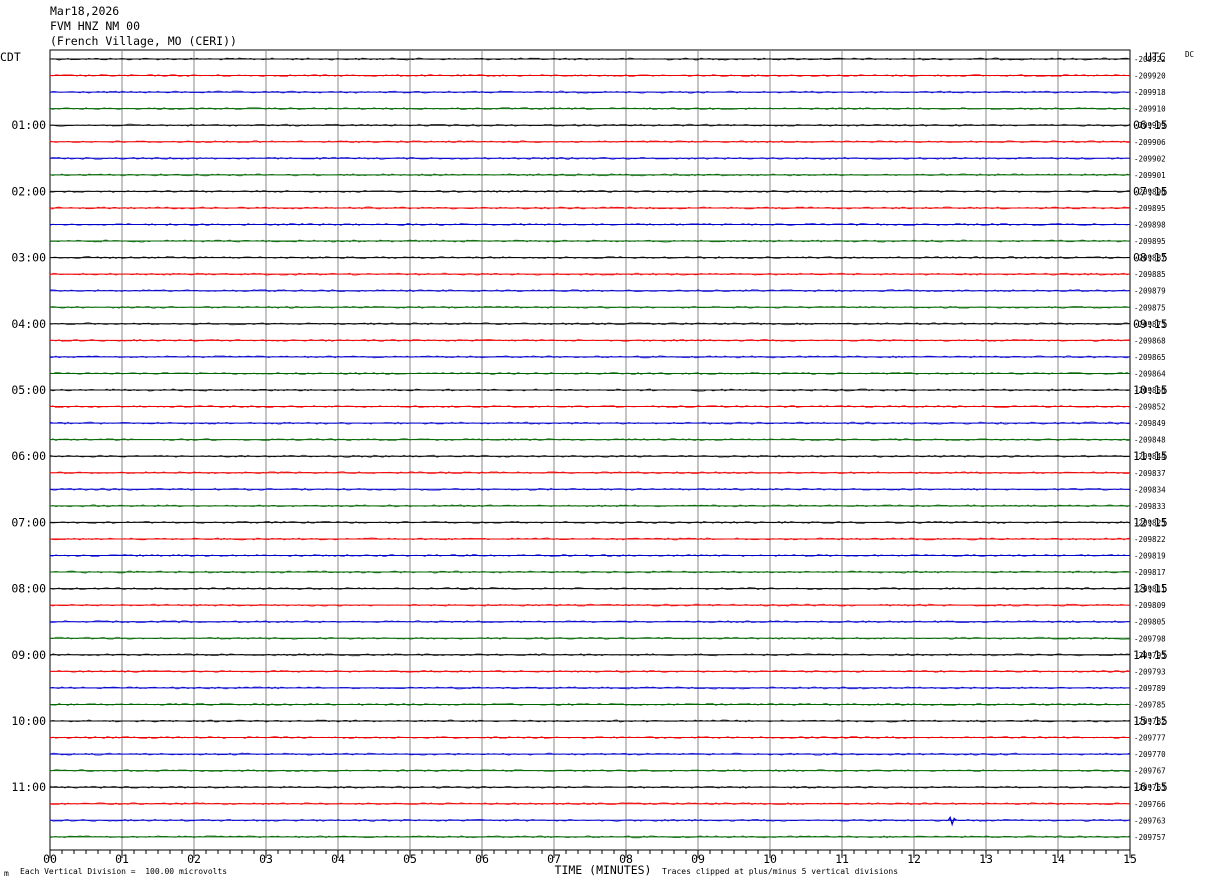  Describe the element at coordinates (1150, 589) in the screenshot. I see `right-hour-label: 13:15` at that location.